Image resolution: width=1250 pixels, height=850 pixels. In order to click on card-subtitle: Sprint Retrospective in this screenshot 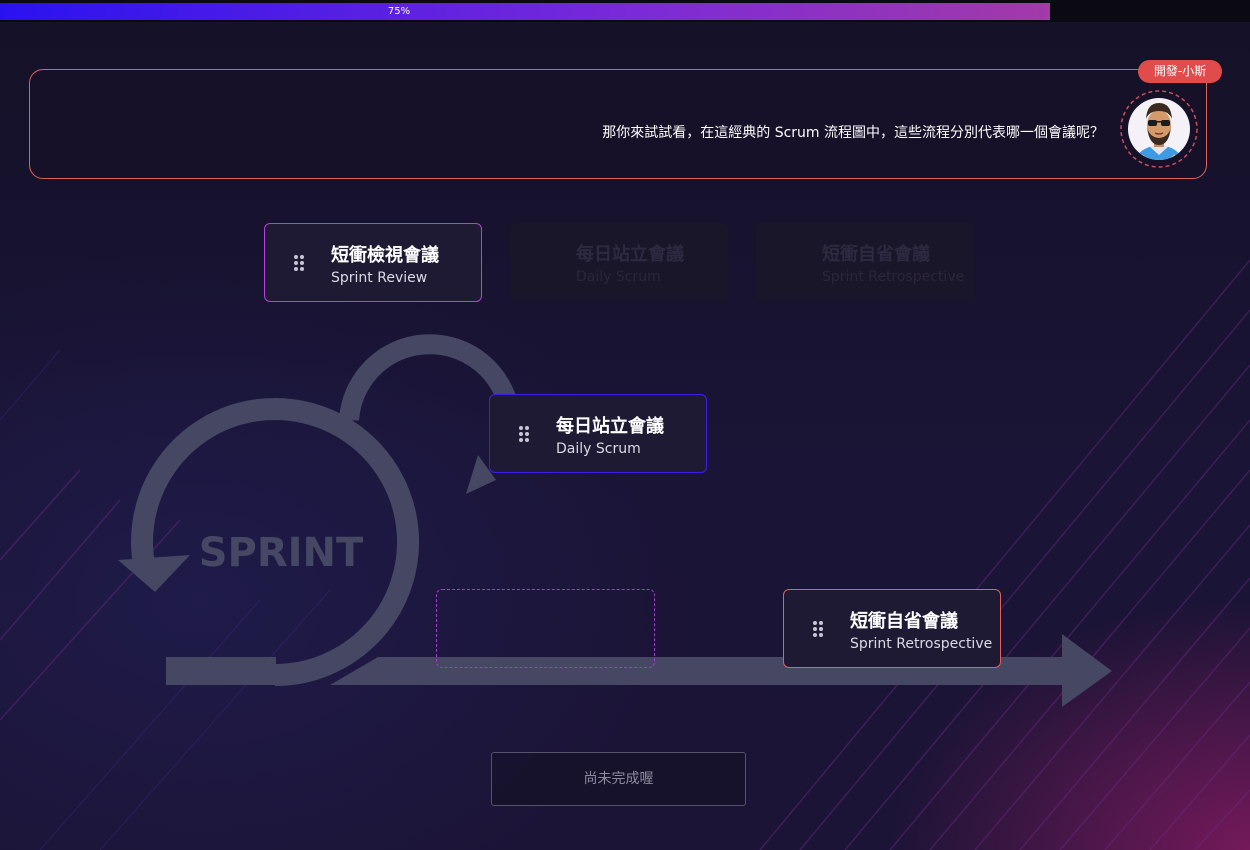, I will do `click(921, 644)`.